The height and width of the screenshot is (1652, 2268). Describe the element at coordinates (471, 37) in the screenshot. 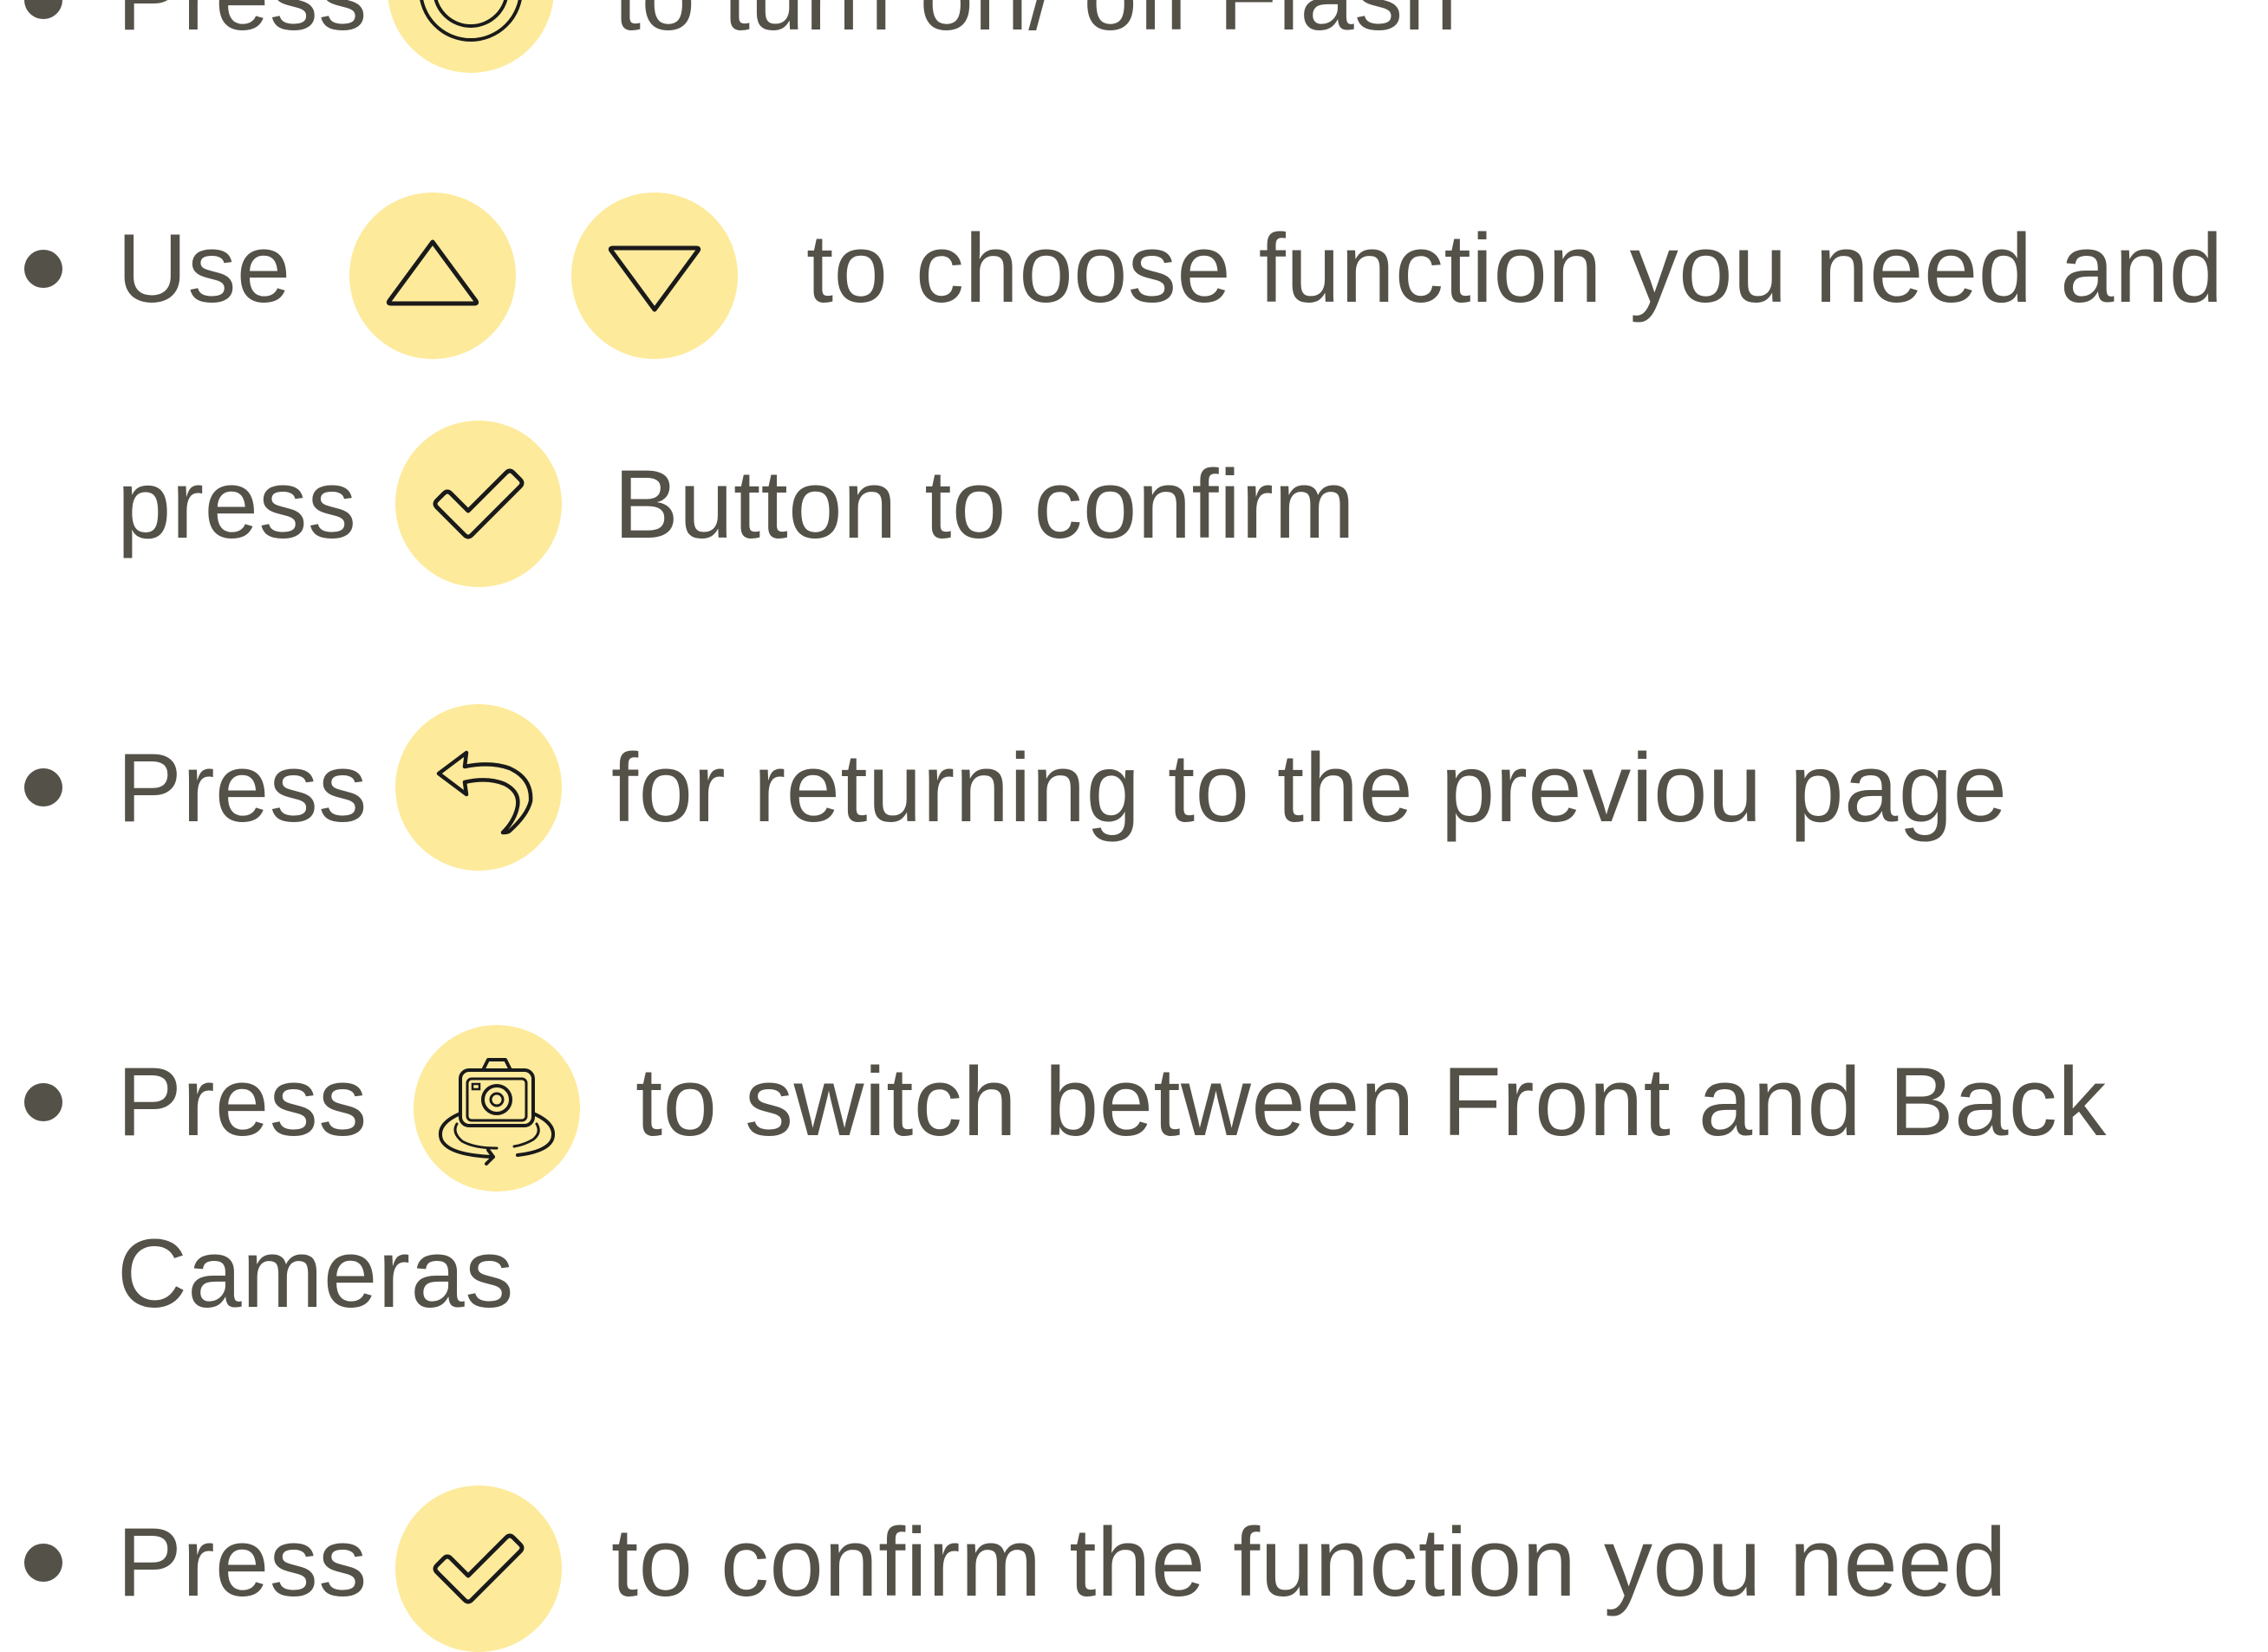

I see `flash-button-icon` at that location.